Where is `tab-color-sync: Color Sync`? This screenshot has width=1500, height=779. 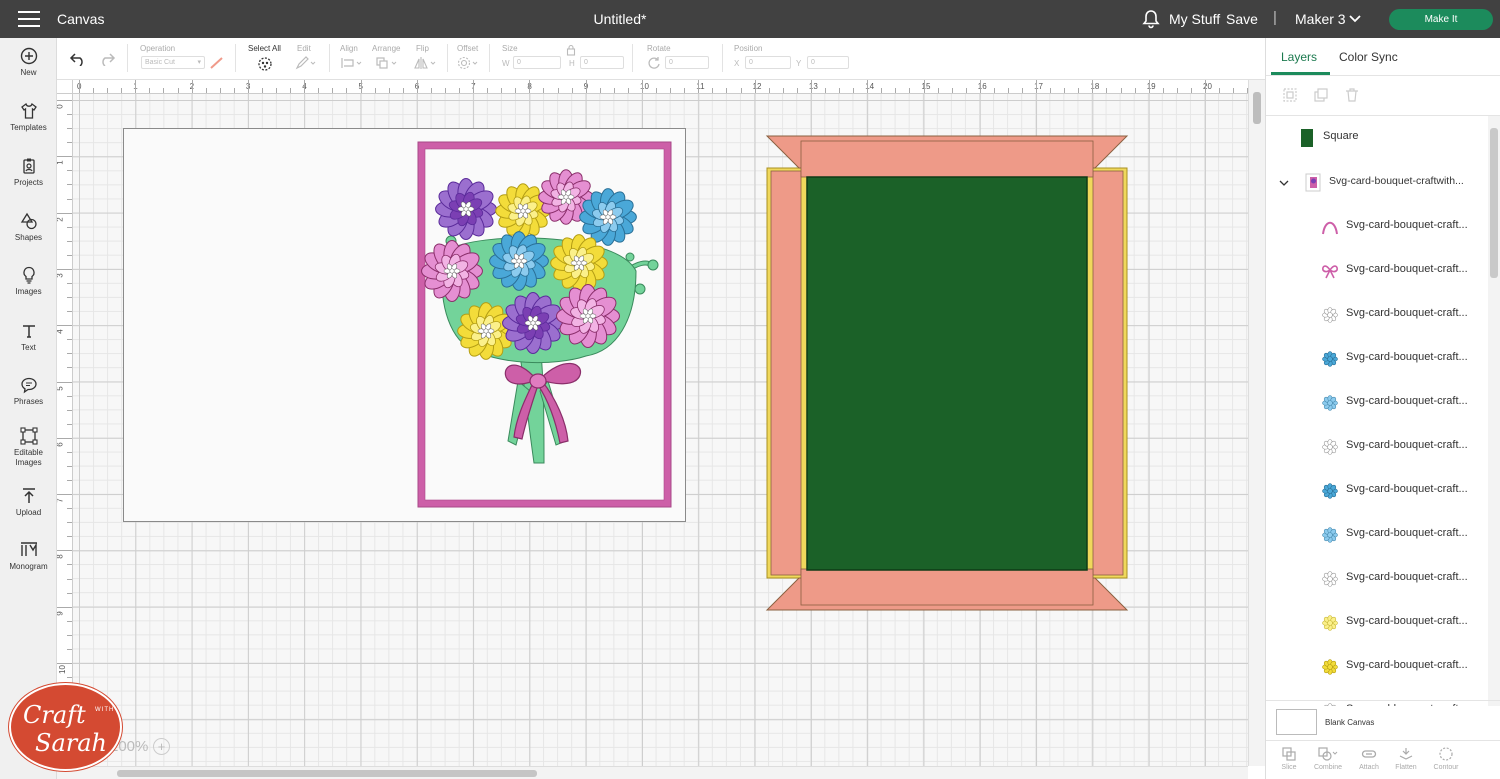
tab-color-sync: Color Sync is located at coordinates (1368, 57).